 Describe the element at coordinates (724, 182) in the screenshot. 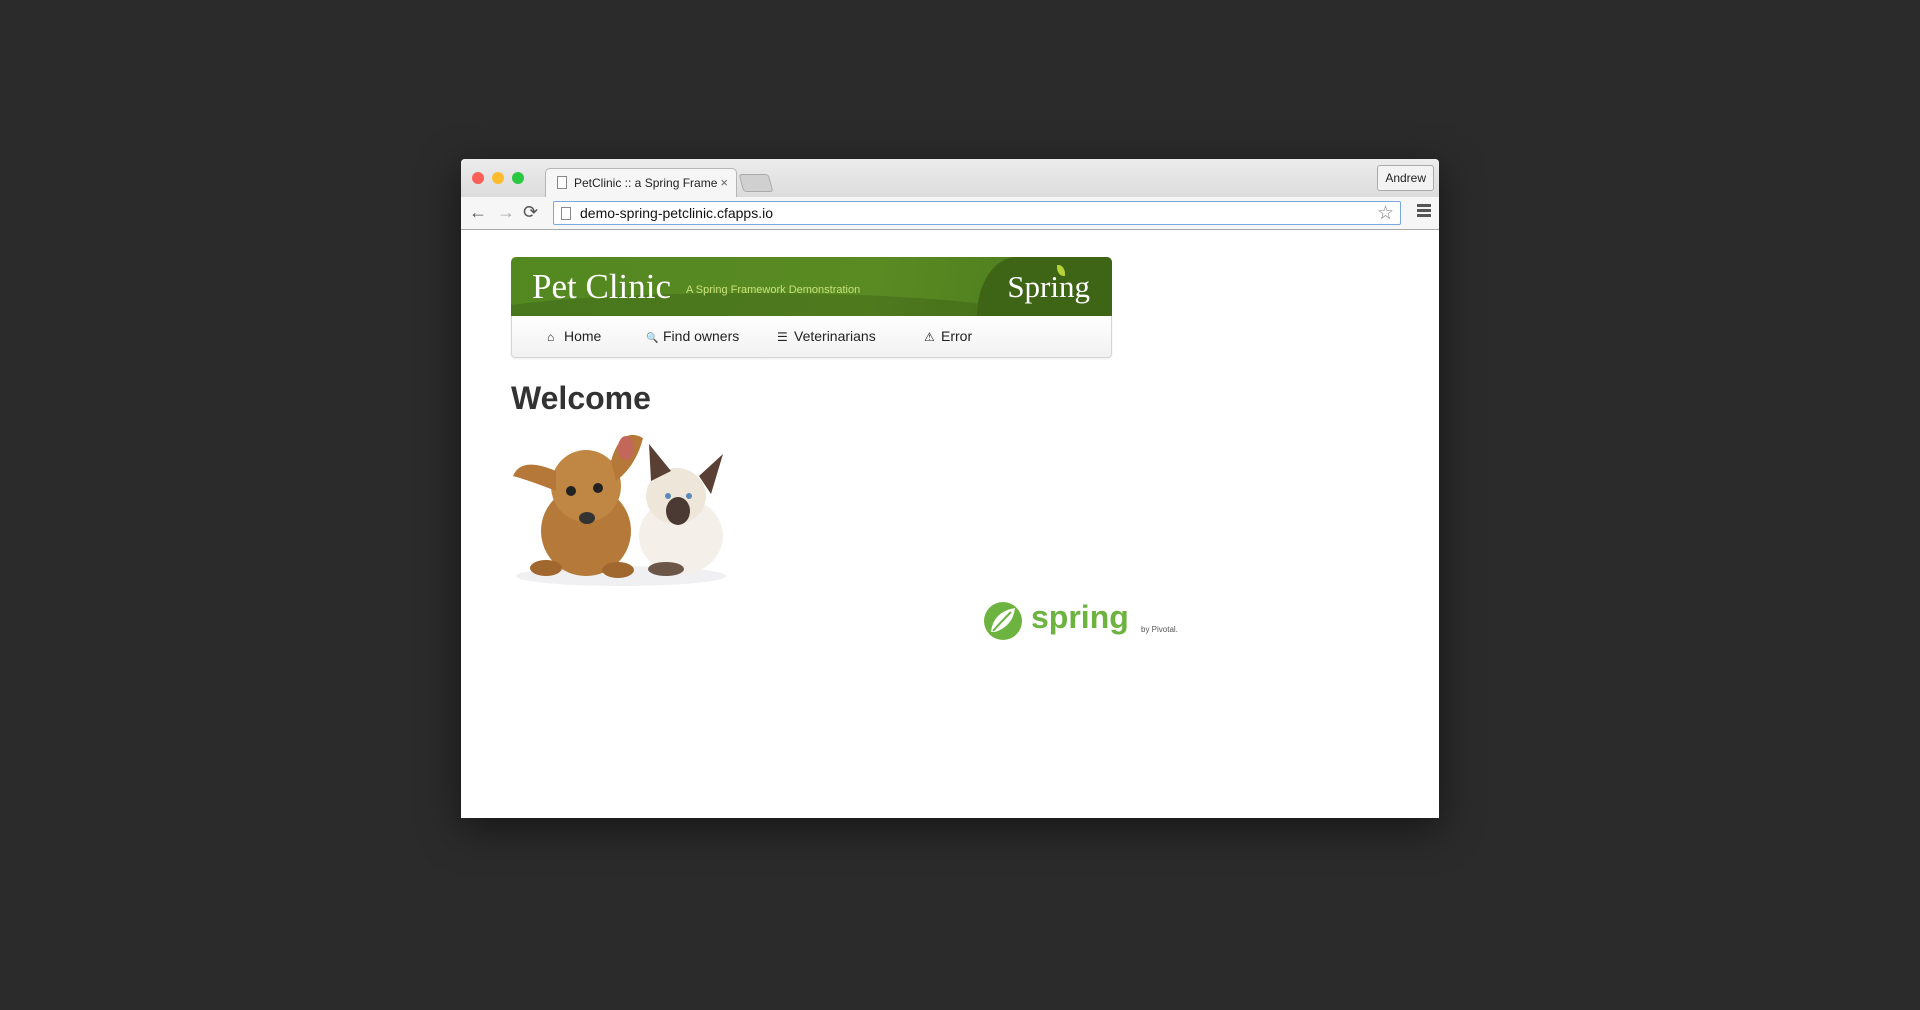

I see `close-tab-icon: ×` at that location.